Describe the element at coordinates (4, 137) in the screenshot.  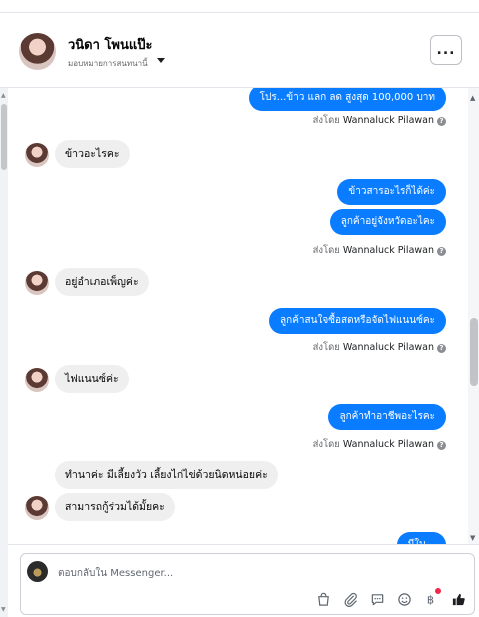
I see `left-scrollbar-thumb` at that location.